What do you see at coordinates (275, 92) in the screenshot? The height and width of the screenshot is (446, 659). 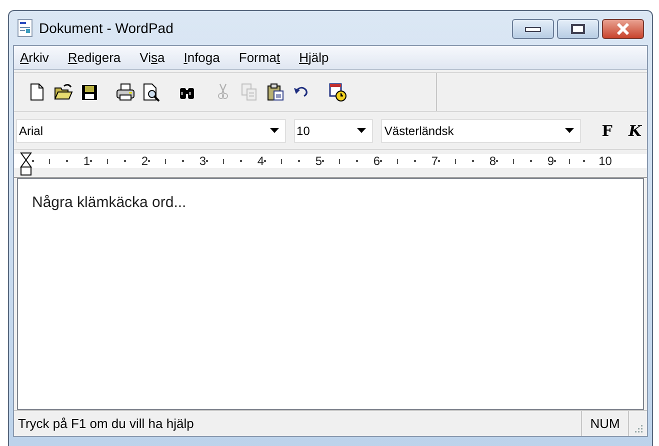 I see `clipboard-icon` at bounding box center [275, 92].